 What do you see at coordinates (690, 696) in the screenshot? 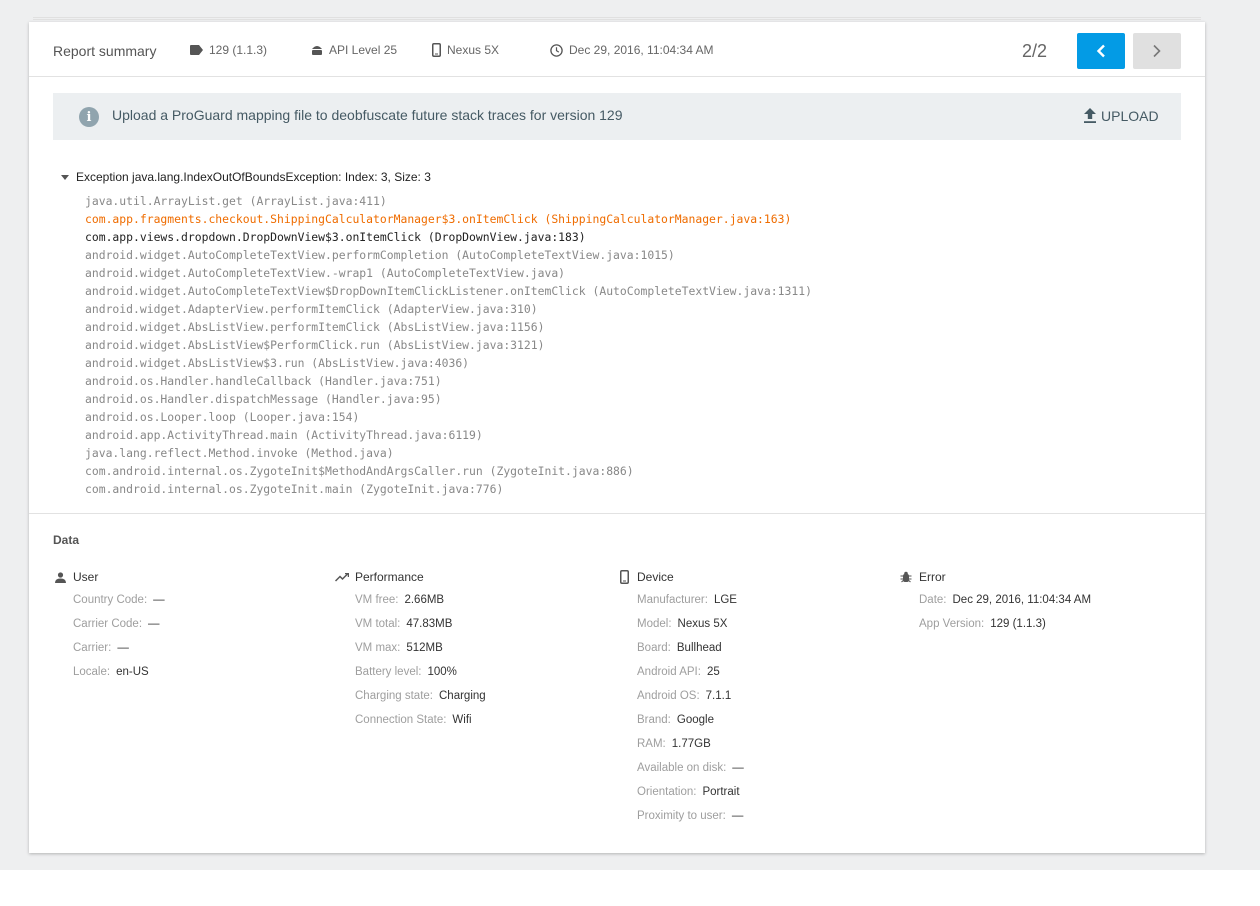
I see `data-row: Android OS: 7.1.1` at bounding box center [690, 696].